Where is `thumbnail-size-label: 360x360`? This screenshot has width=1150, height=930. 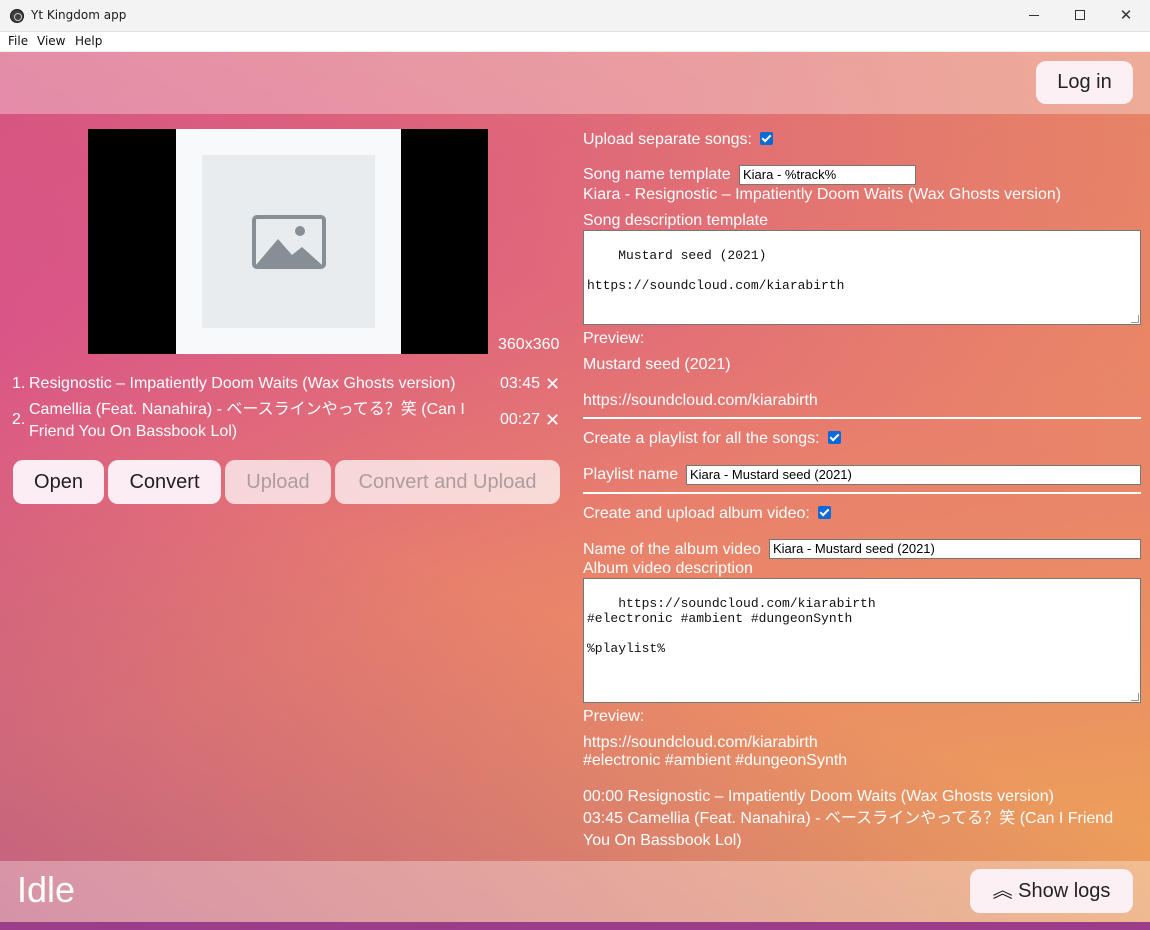 thumbnail-size-label: 360x360 is located at coordinates (529, 344).